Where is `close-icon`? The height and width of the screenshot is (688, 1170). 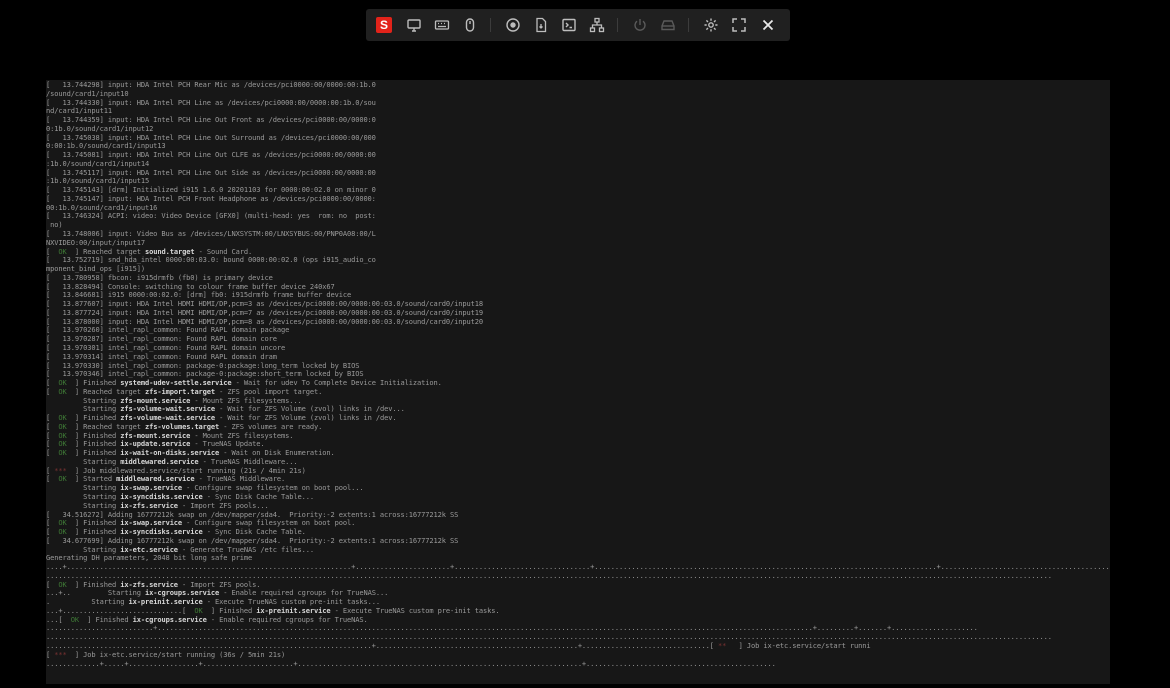
close-icon is located at coordinates (768, 25).